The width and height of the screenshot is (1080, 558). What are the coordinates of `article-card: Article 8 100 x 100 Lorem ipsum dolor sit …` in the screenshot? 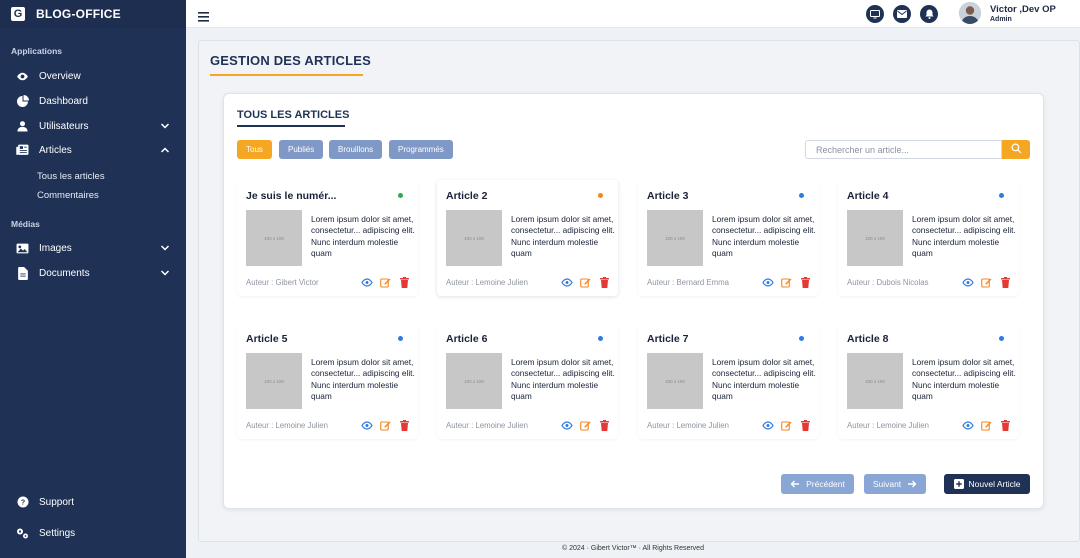 It's located at (928, 381).